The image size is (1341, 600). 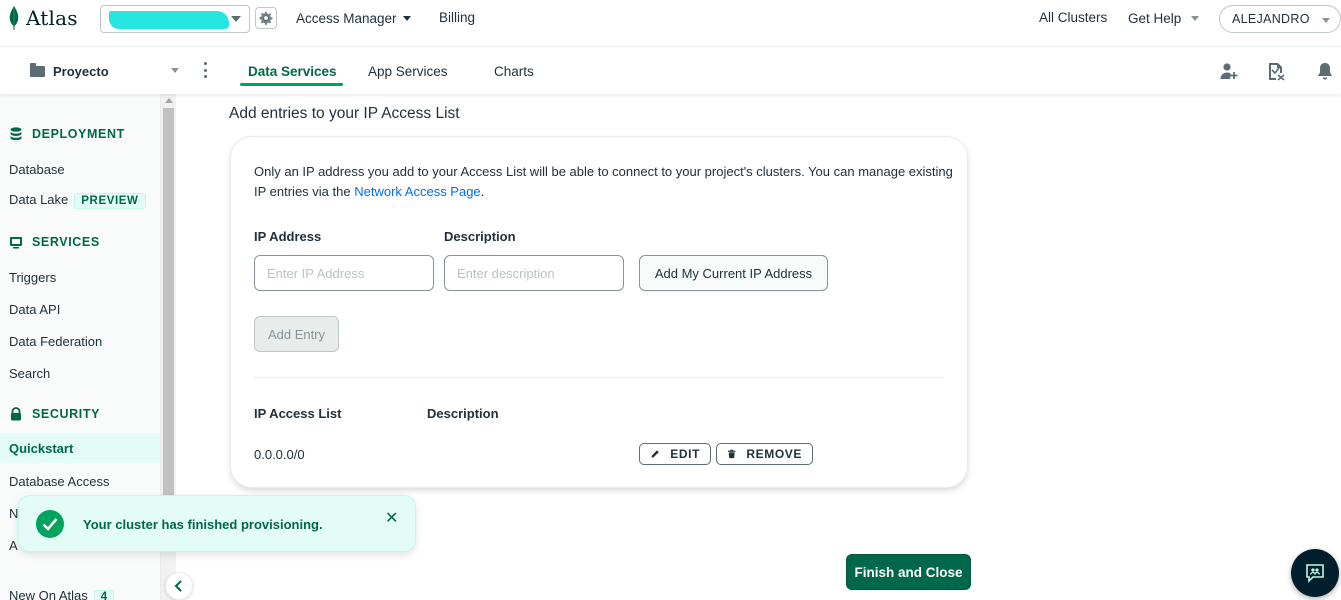 What do you see at coordinates (655, 454) in the screenshot?
I see `pencil-icon` at bounding box center [655, 454].